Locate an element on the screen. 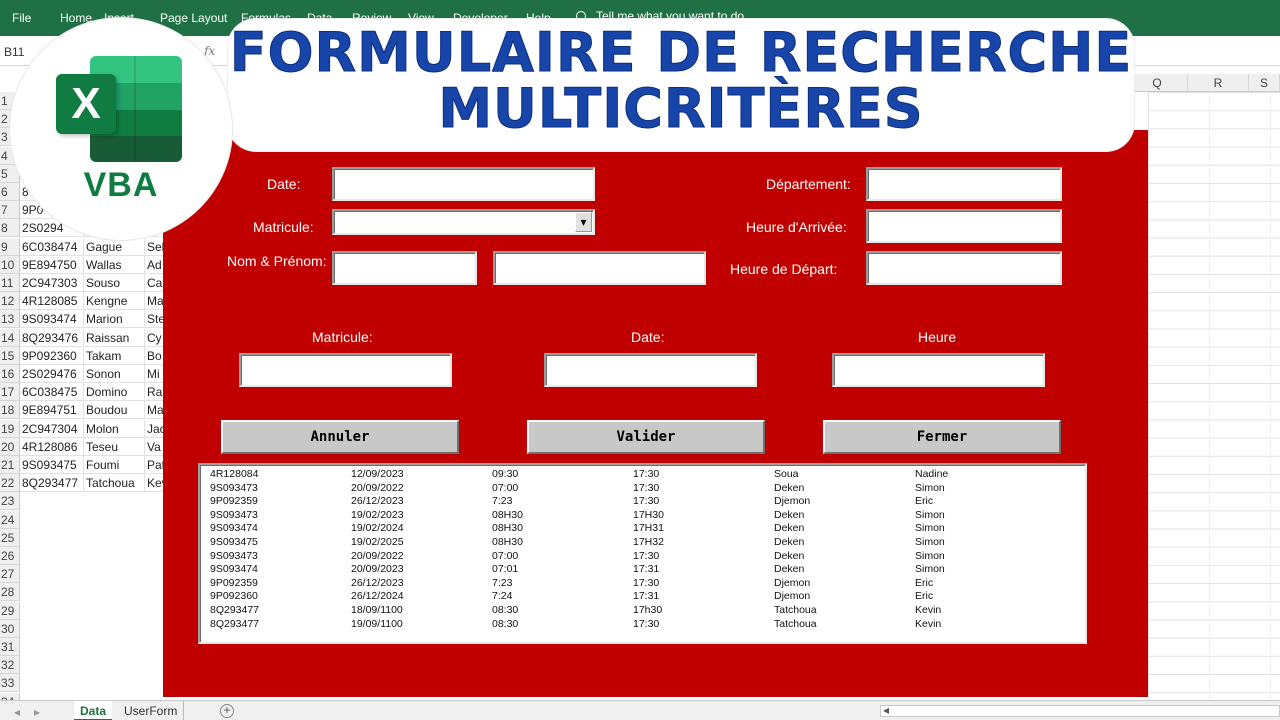 This screenshot has width=1280, height=720. scroll-left-icon: ◂ is located at coordinates (886, 710).